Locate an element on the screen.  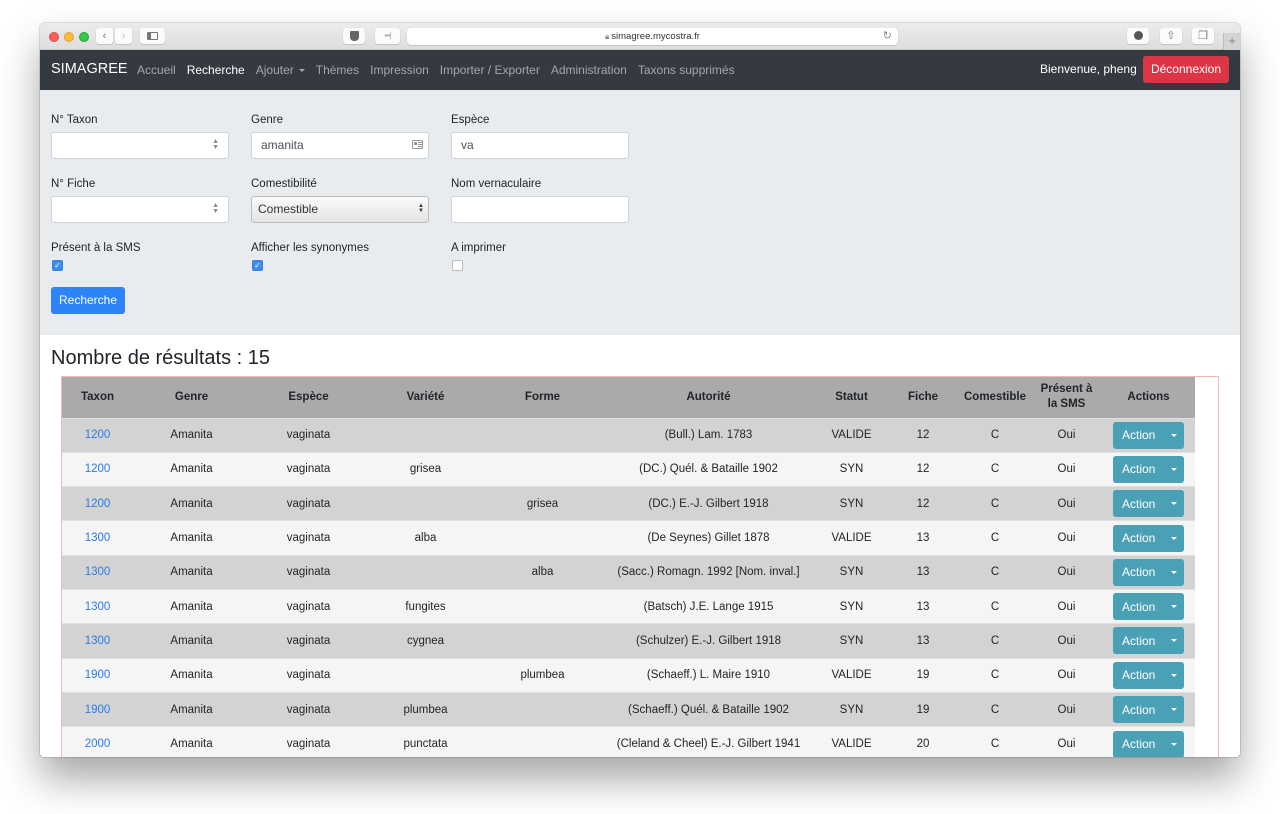
dots-icon: •••| is located at coordinates (388, 35).